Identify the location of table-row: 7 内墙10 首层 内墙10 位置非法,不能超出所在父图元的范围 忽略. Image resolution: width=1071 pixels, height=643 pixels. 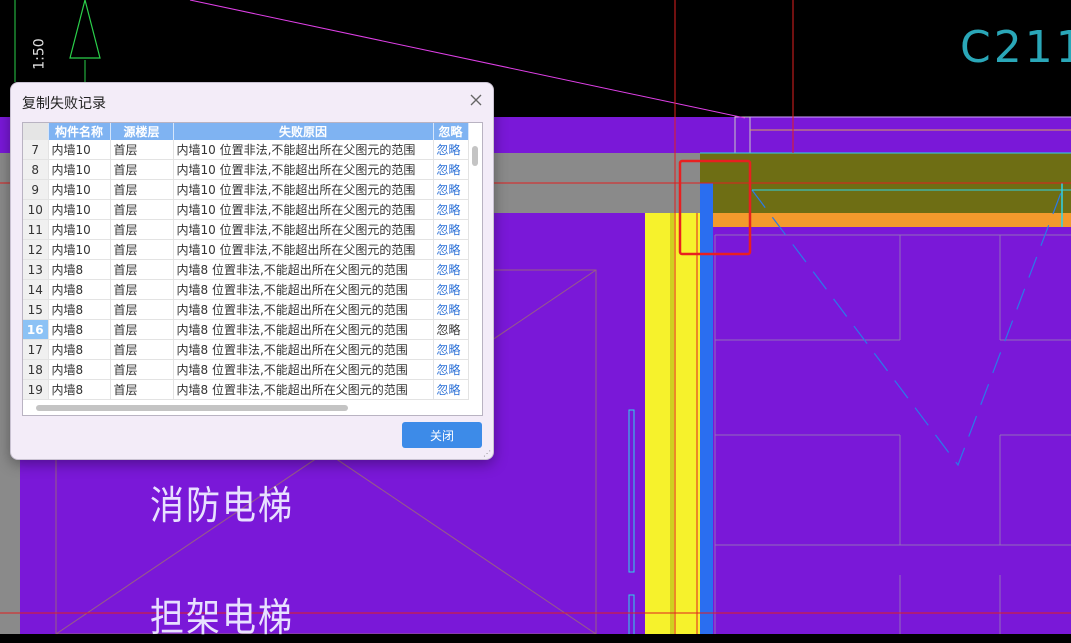
(246, 150).